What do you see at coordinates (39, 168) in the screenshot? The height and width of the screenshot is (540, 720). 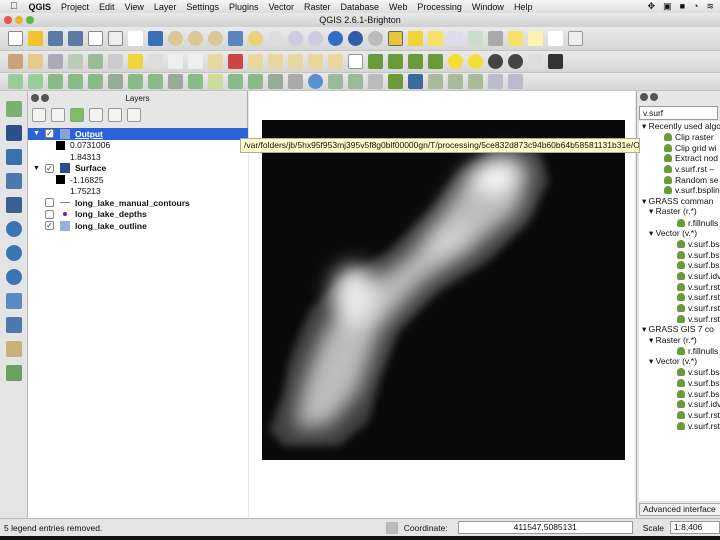 I see `expand-arrow-icon: ▼` at bounding box center [39, 168].